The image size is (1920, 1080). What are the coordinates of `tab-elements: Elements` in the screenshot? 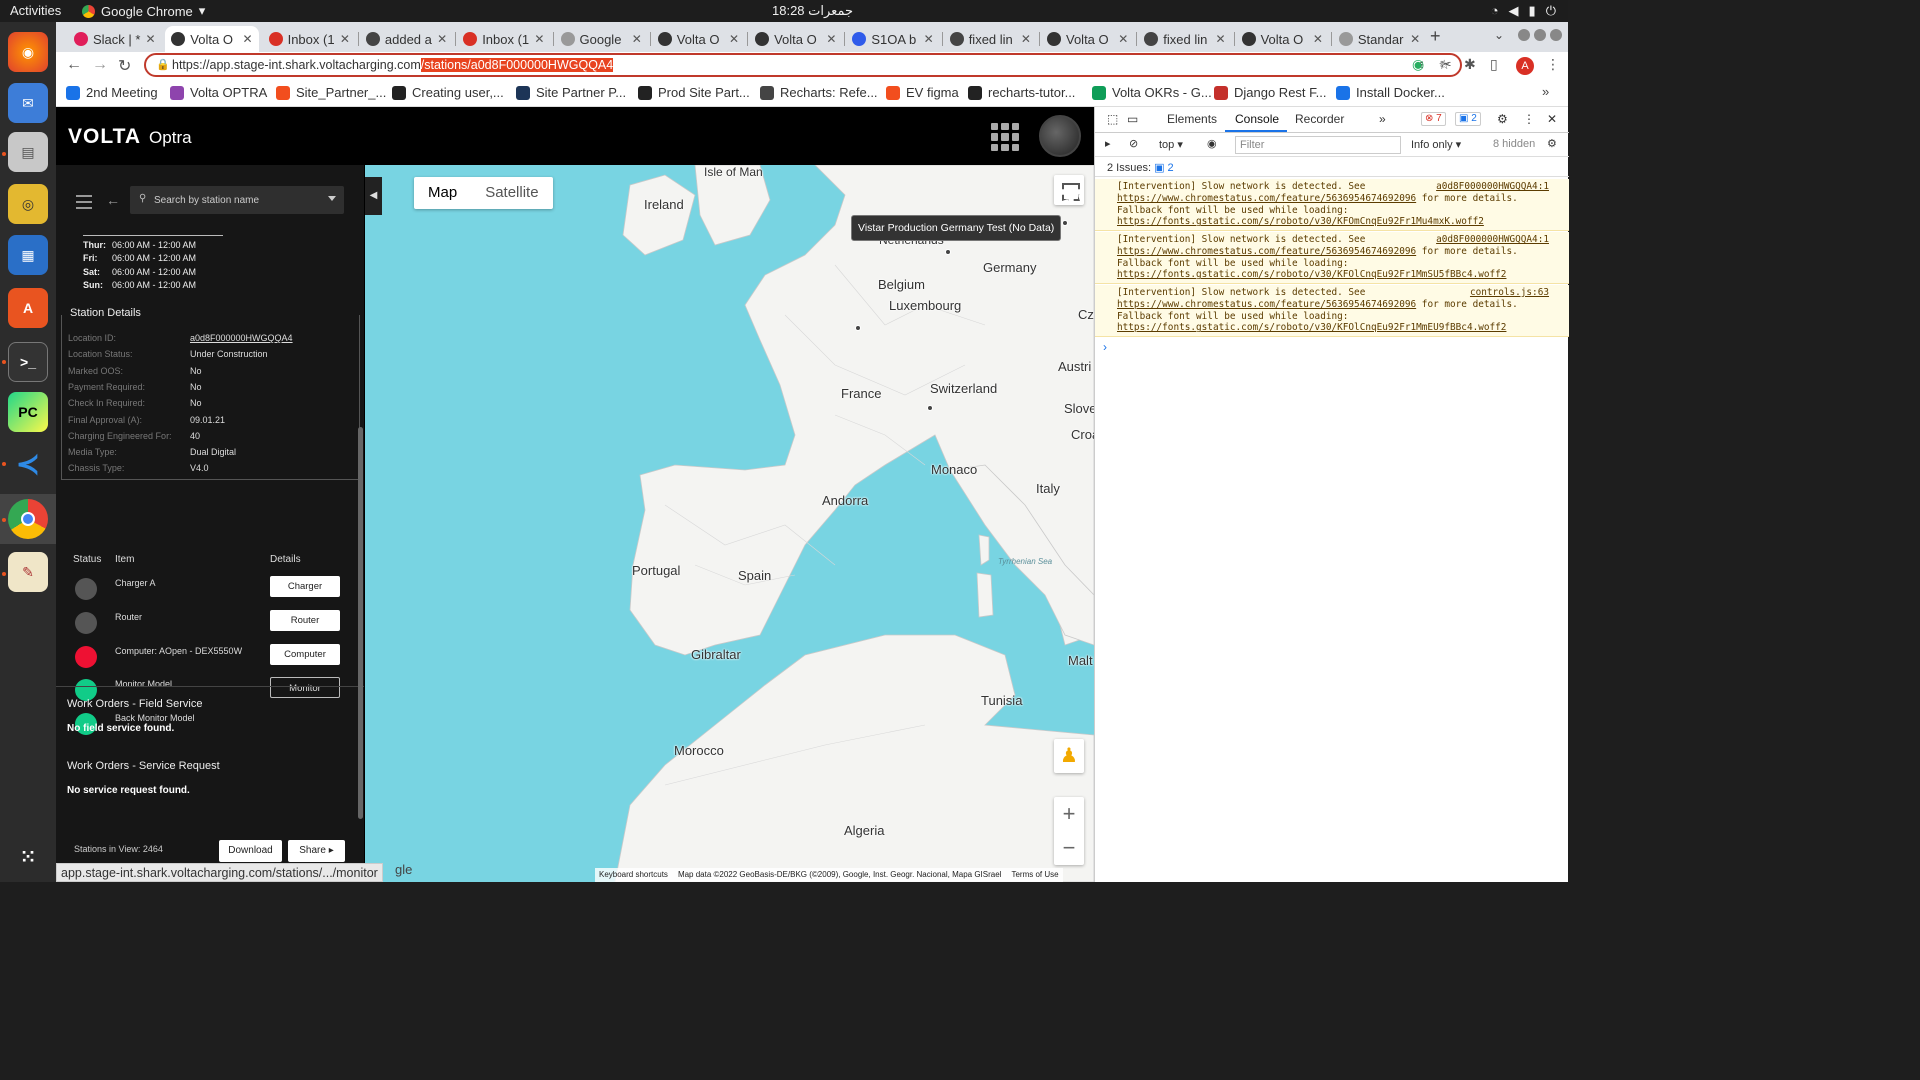 It's located at (1192, 119).